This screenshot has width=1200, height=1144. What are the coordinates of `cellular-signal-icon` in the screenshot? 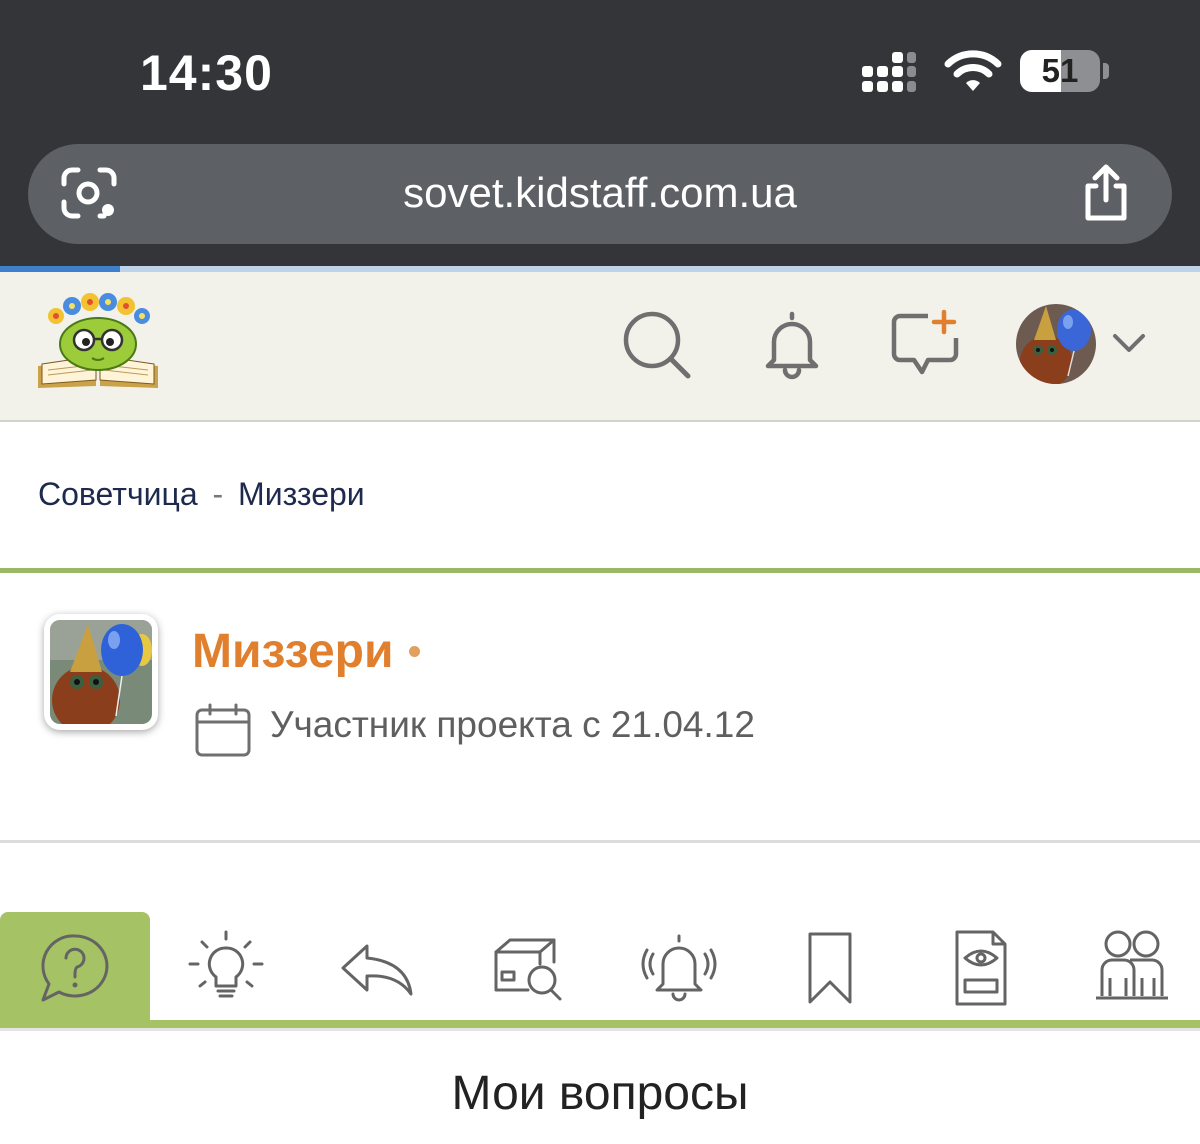 It's located at (889, 72).